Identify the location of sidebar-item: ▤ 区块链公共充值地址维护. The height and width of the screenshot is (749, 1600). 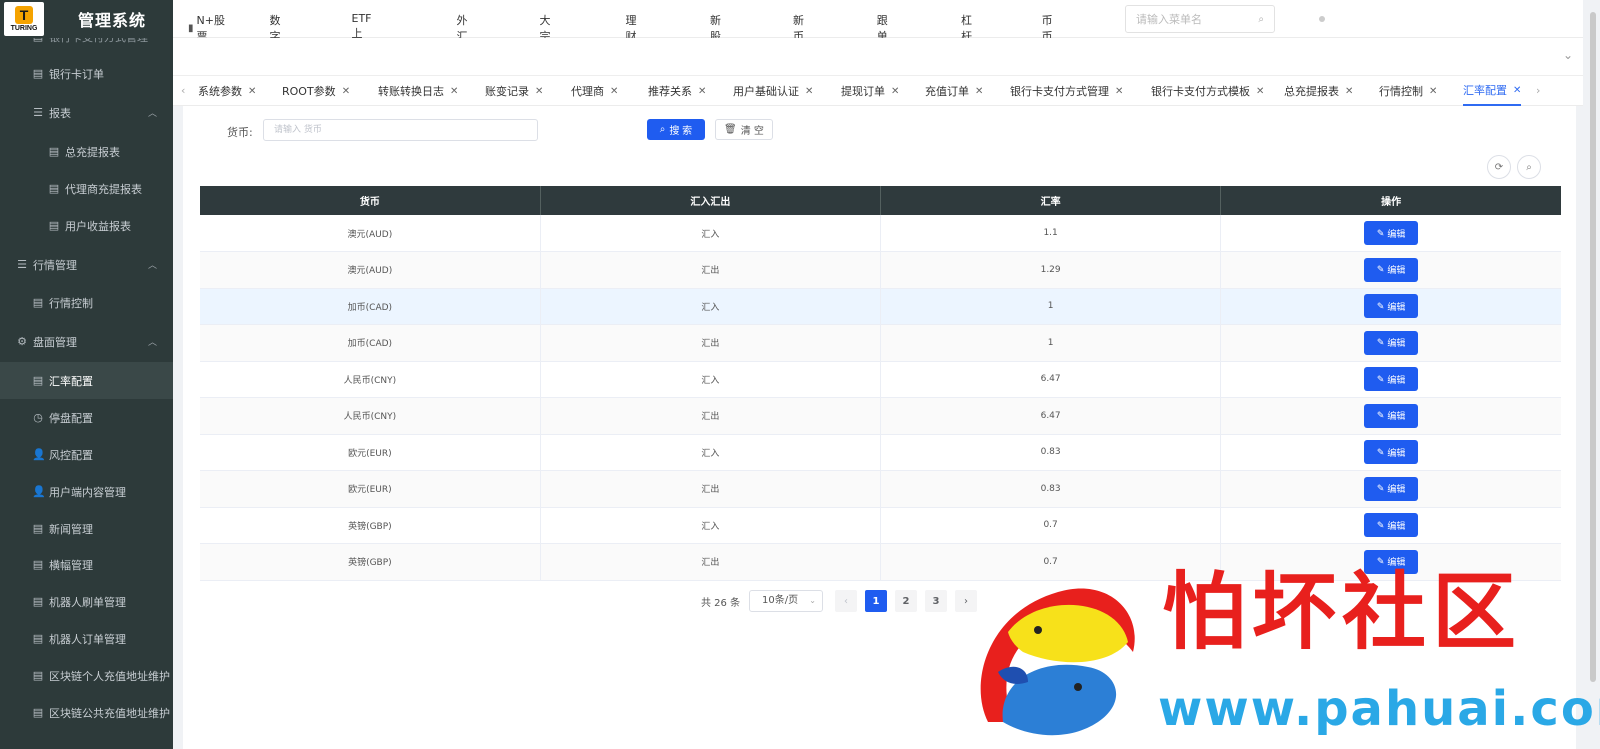
(86, 712).